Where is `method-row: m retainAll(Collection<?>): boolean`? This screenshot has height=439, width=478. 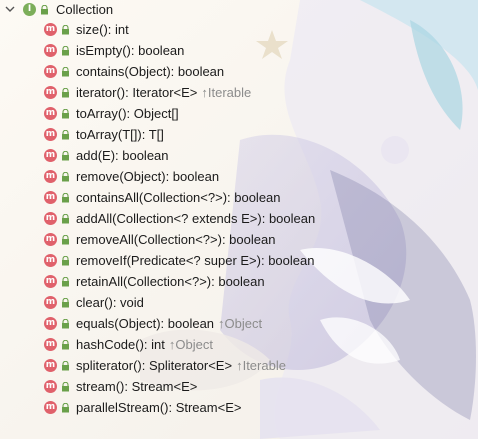 method-row: m retainAll(Collection<?>): boolean is located at coordinates (239, 281).